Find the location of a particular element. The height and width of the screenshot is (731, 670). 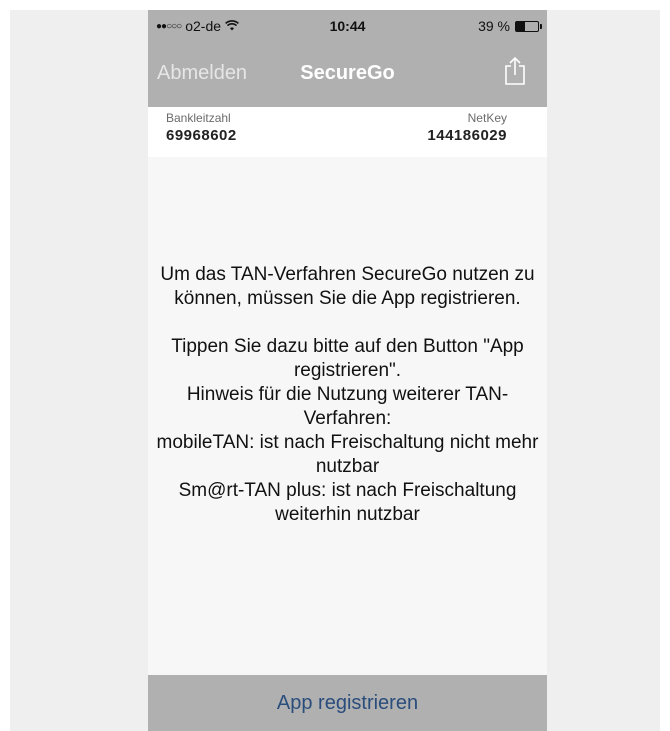

account-info: Bankleitzahl 69968602 NetKey 144186029 is located at coordinates (347, 132).